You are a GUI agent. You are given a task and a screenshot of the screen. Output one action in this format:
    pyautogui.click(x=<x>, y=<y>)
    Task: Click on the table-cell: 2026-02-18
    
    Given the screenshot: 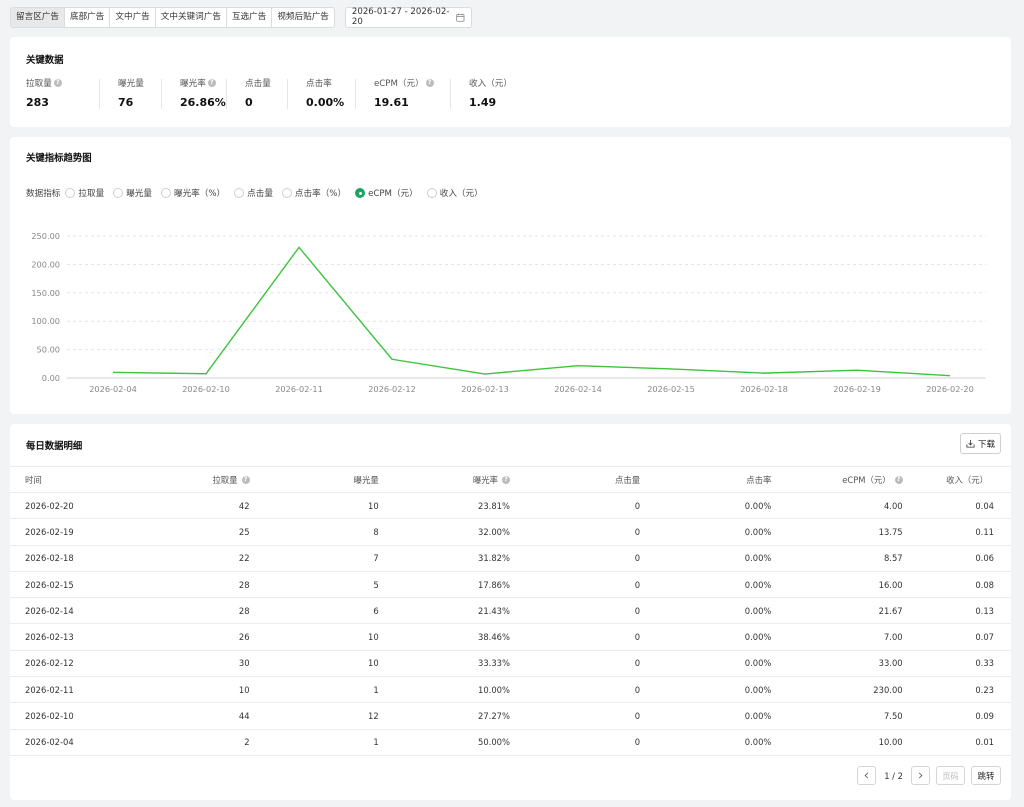 What is the action you would take?
    pyautogui.click(x=49, y=558)
    